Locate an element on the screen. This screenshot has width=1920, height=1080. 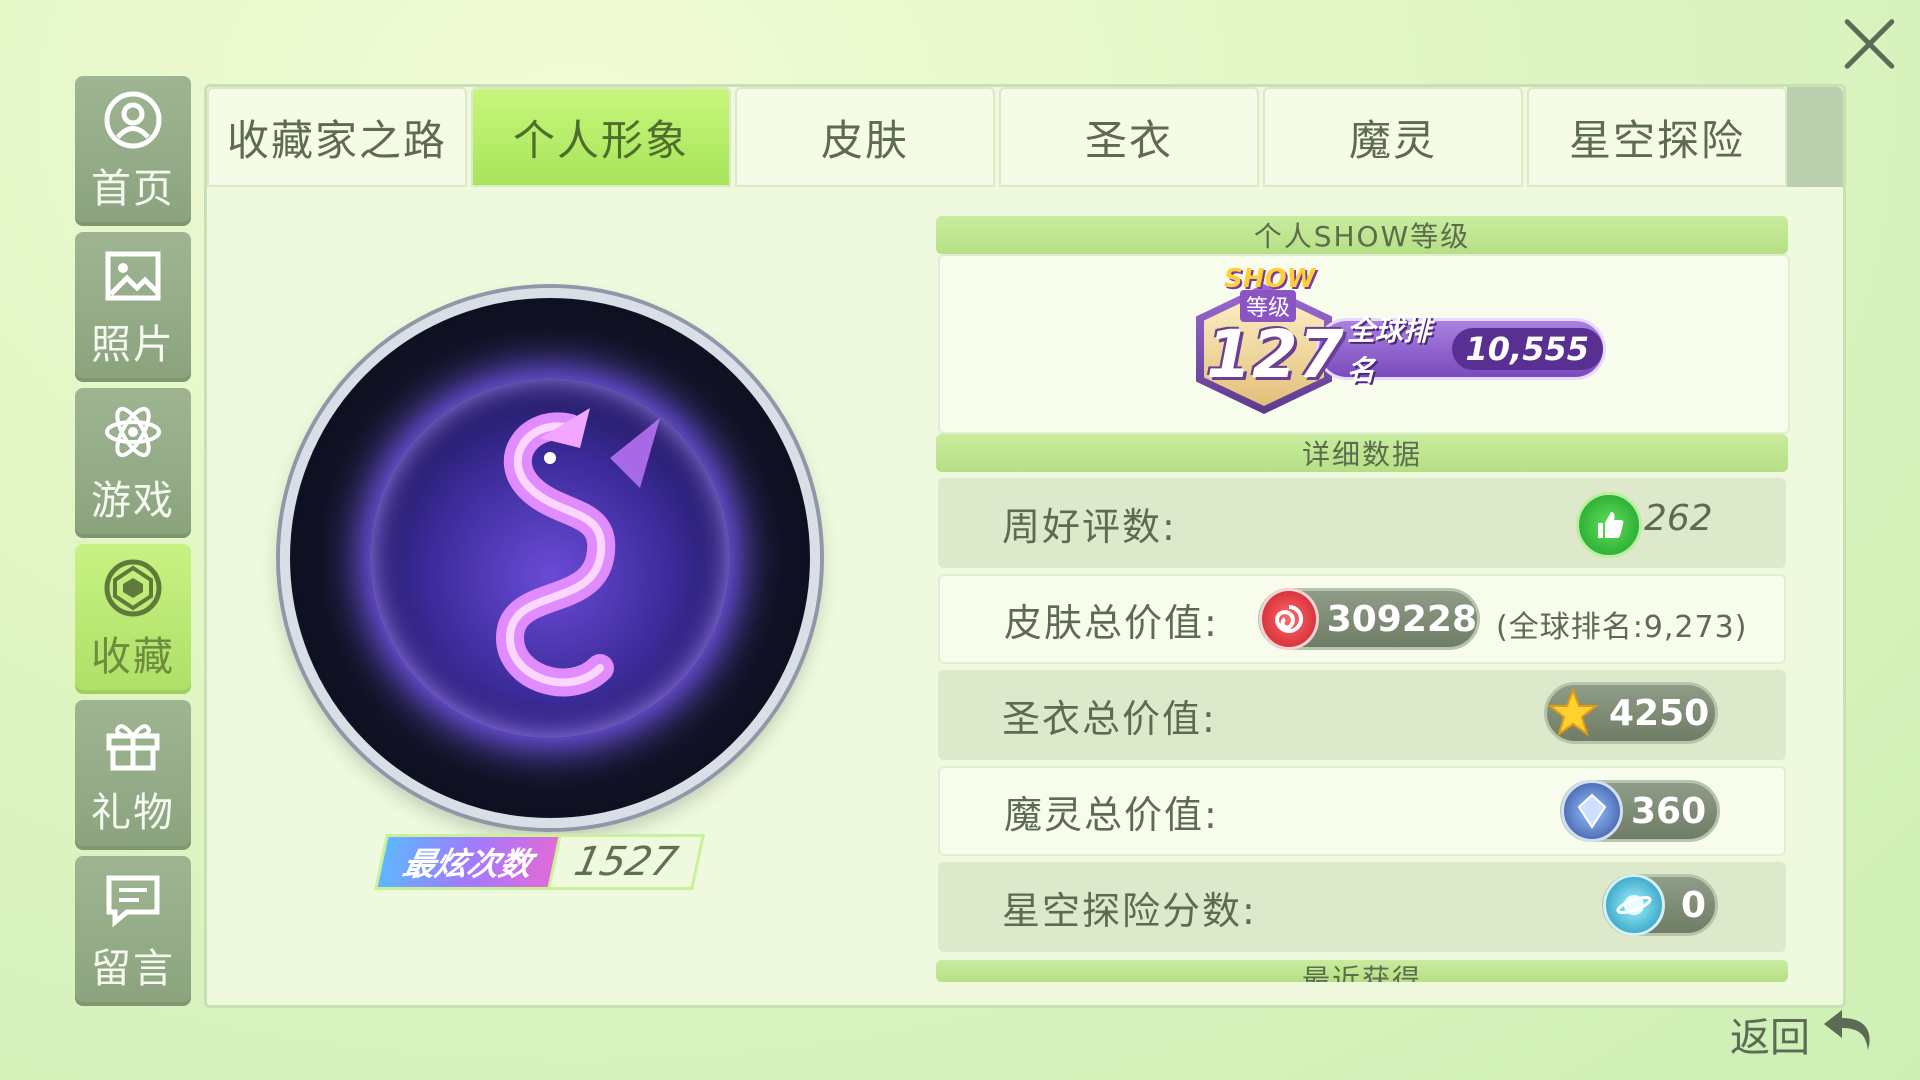
spirit-value-pill: 360 is located at coordinates (1640, 811).